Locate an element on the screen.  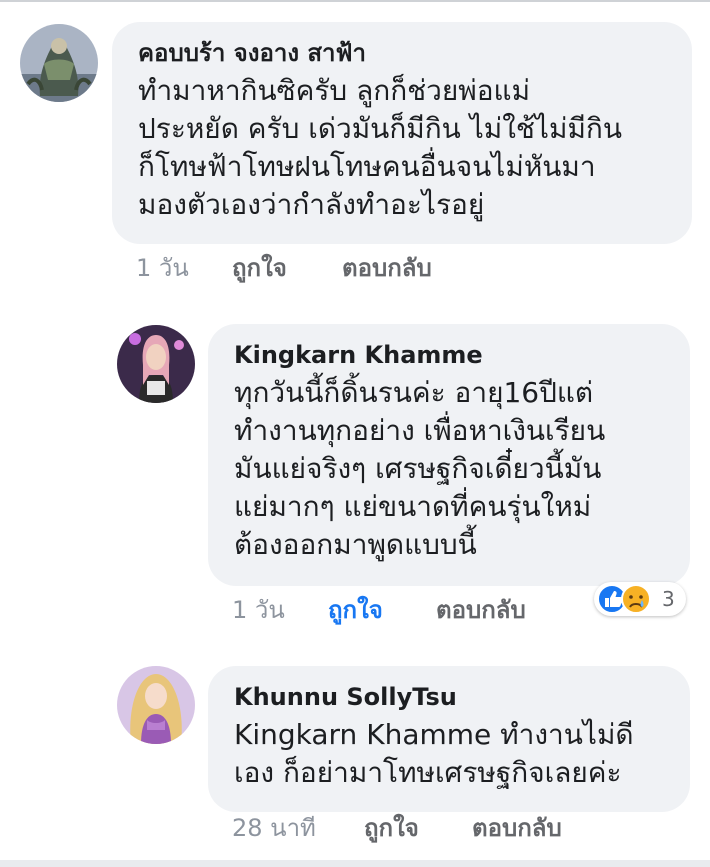
comment-line: ทำงานทุกอย่าง เพื่อหาเงินเรียน is located at coordinates (420, 430).